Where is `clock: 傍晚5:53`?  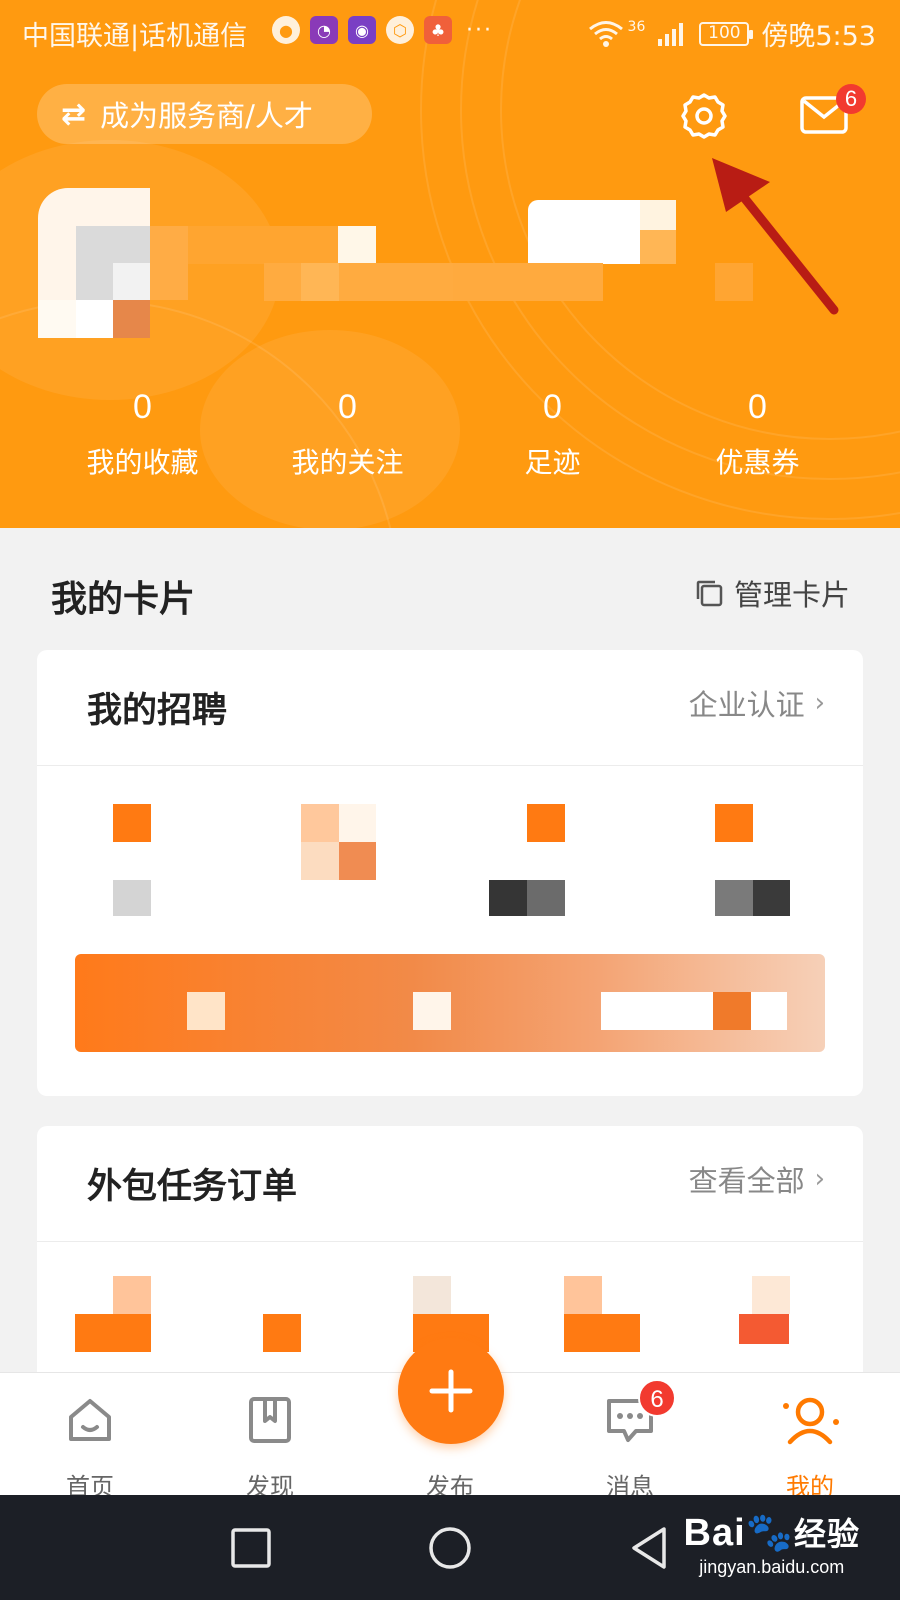
clock: 傍晚5:53 is located at coordinates (818, 36).